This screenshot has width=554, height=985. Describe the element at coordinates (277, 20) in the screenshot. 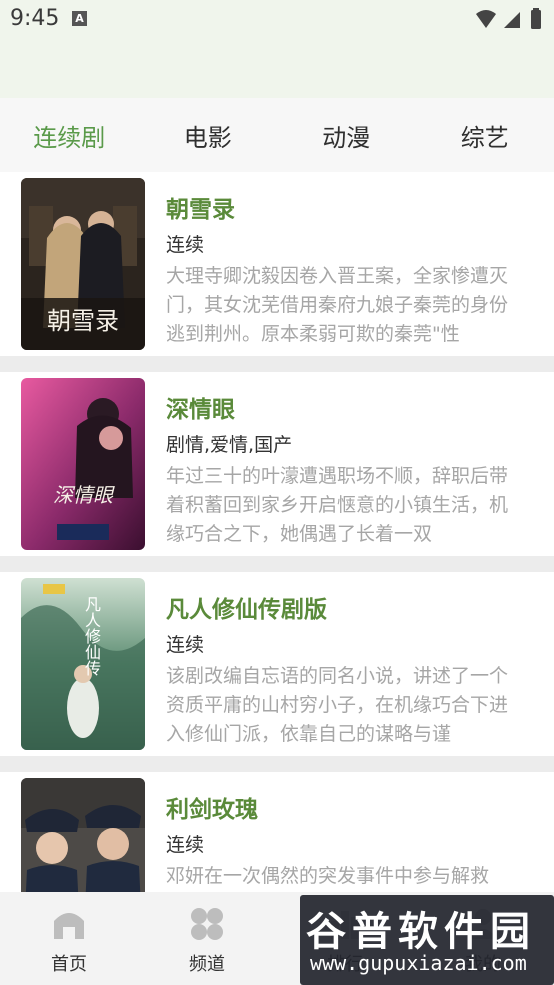

I see `status-bar: 9:45 A` at that location.